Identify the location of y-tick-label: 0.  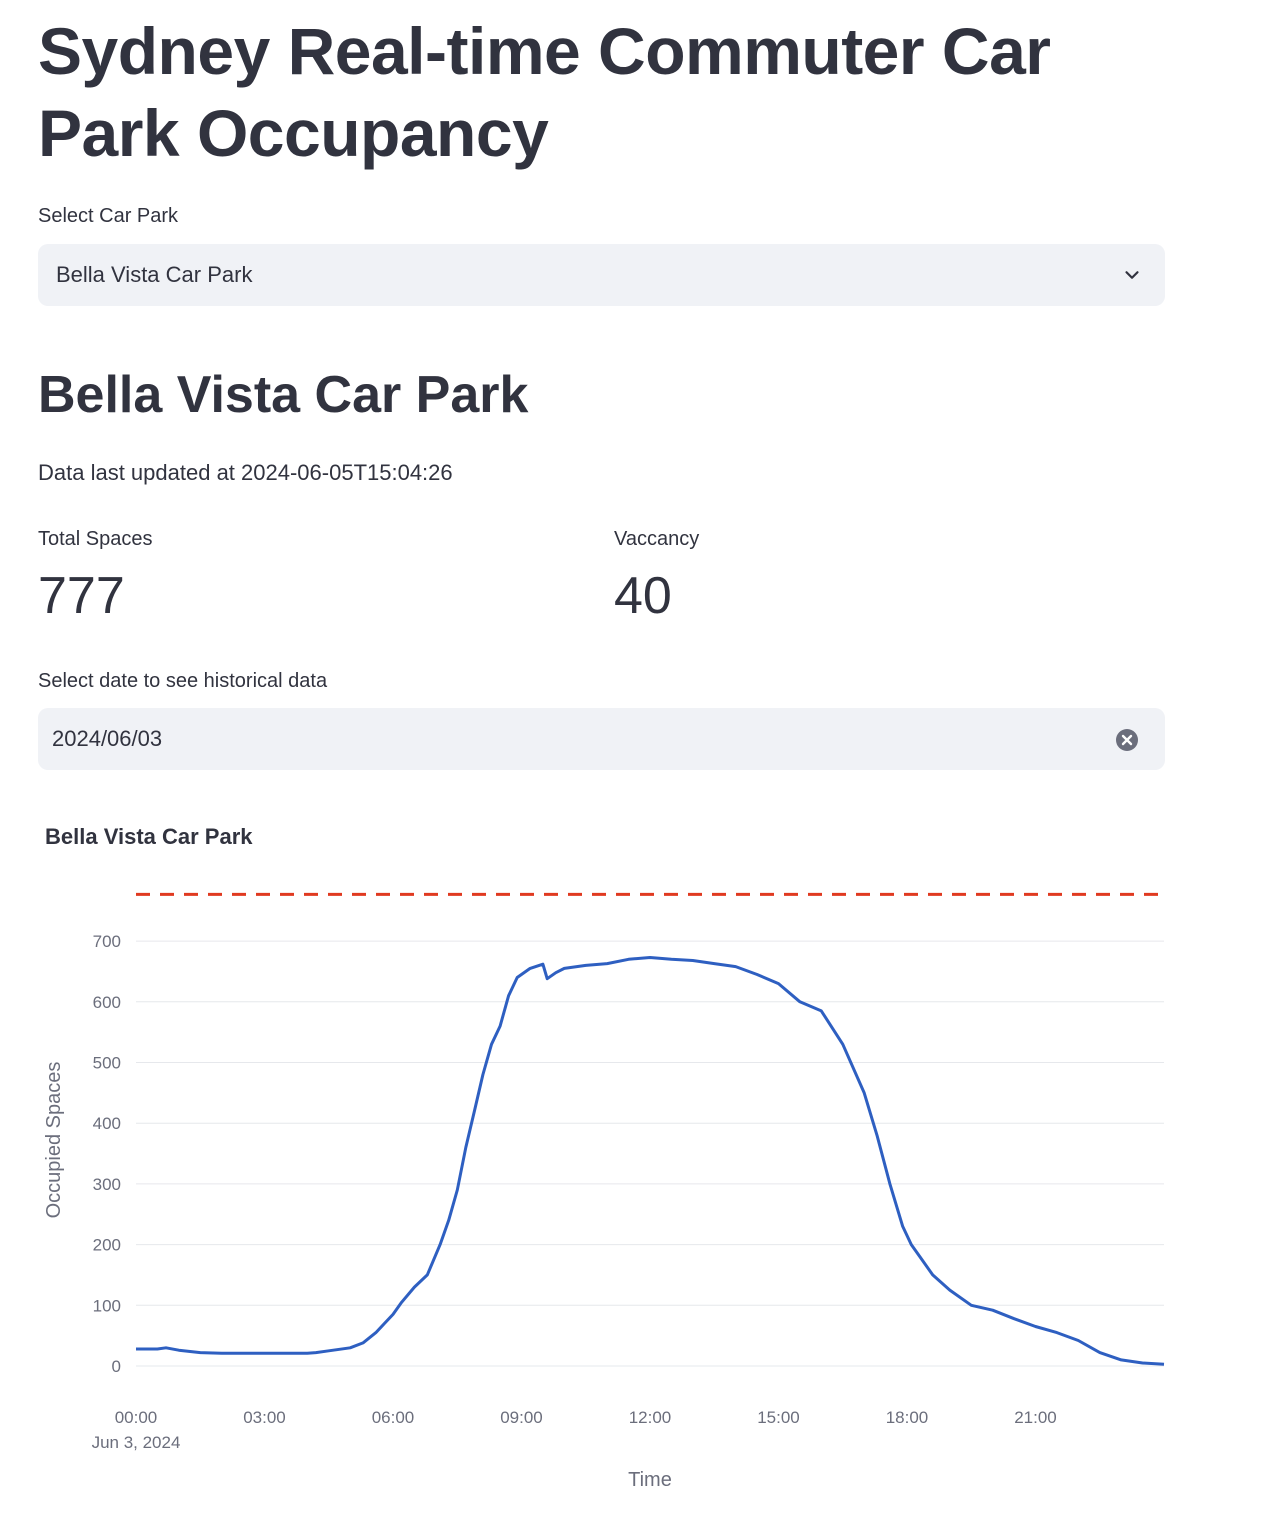
(116, 1366).